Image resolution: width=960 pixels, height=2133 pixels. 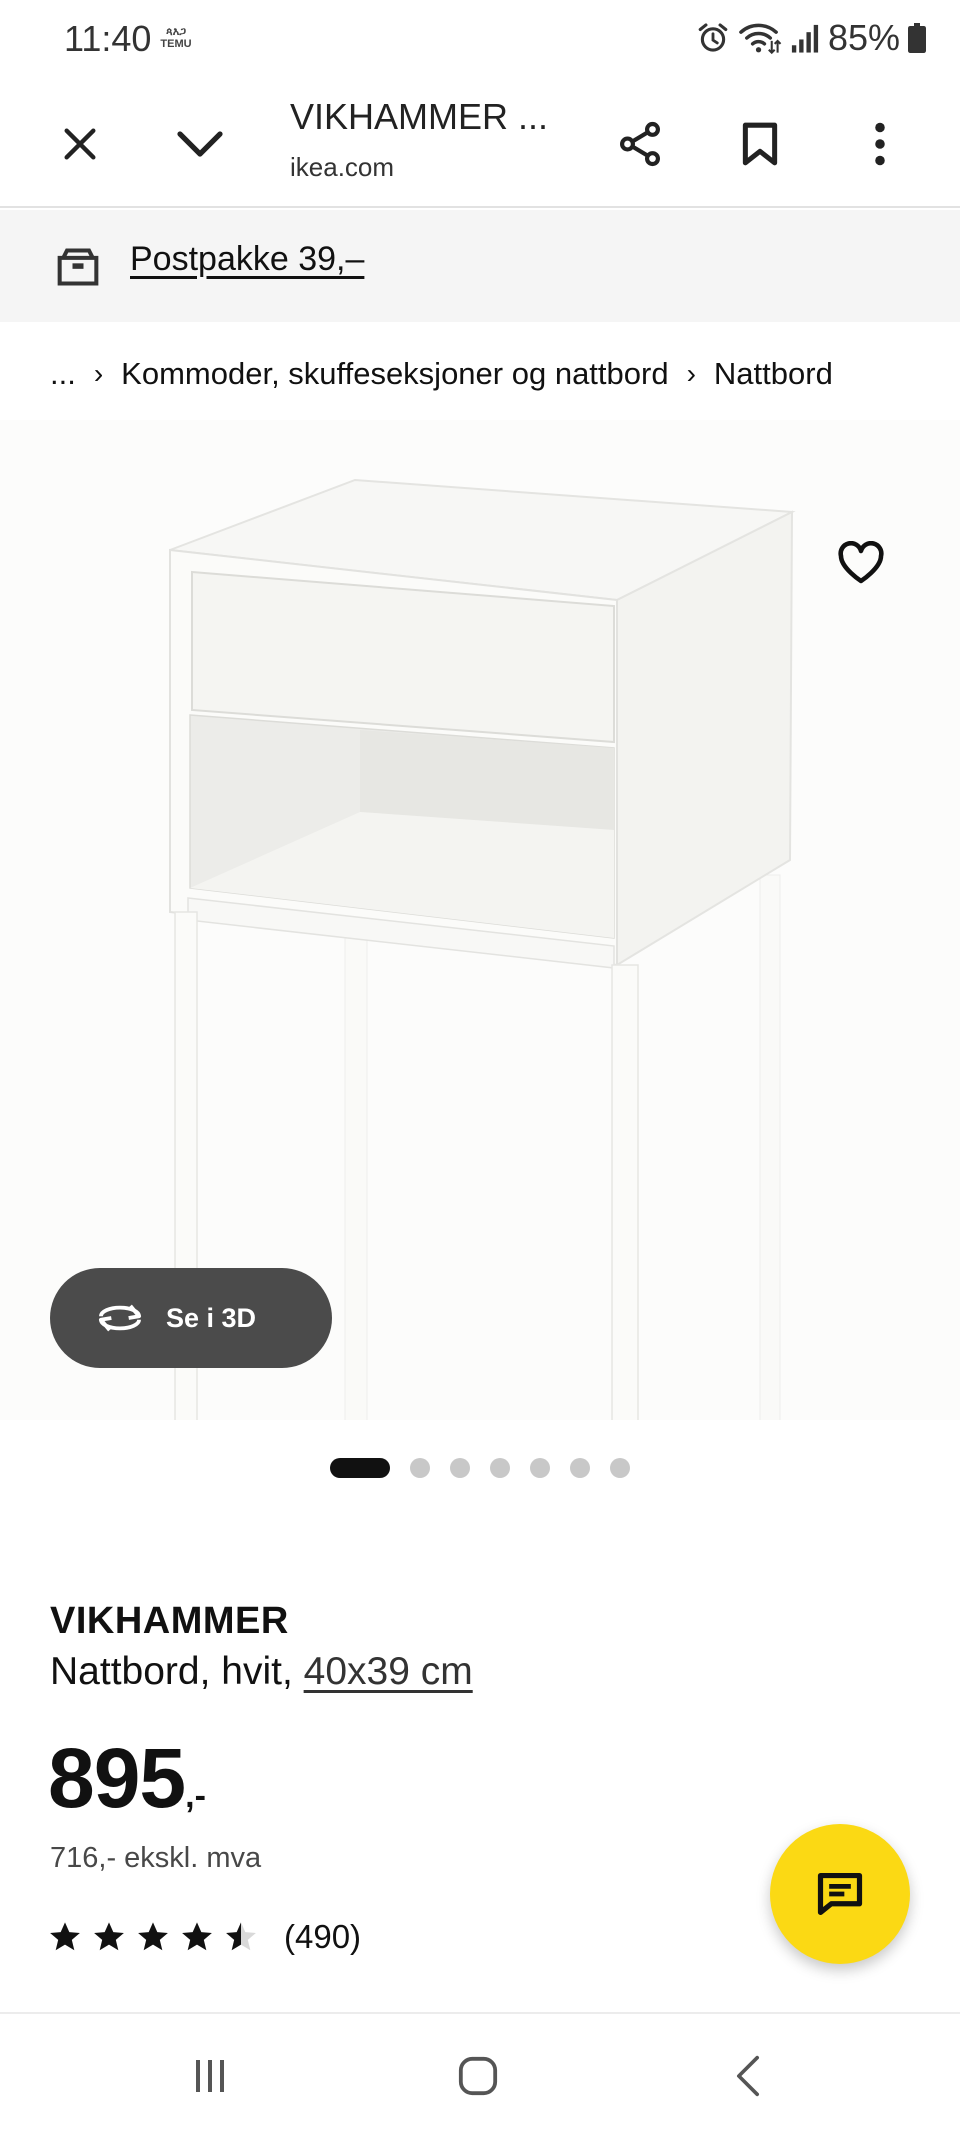 What do you see at coordinates (108, 38) in the screenshot?
I see `status-time: 11:40` at bounding box center [108, 38].